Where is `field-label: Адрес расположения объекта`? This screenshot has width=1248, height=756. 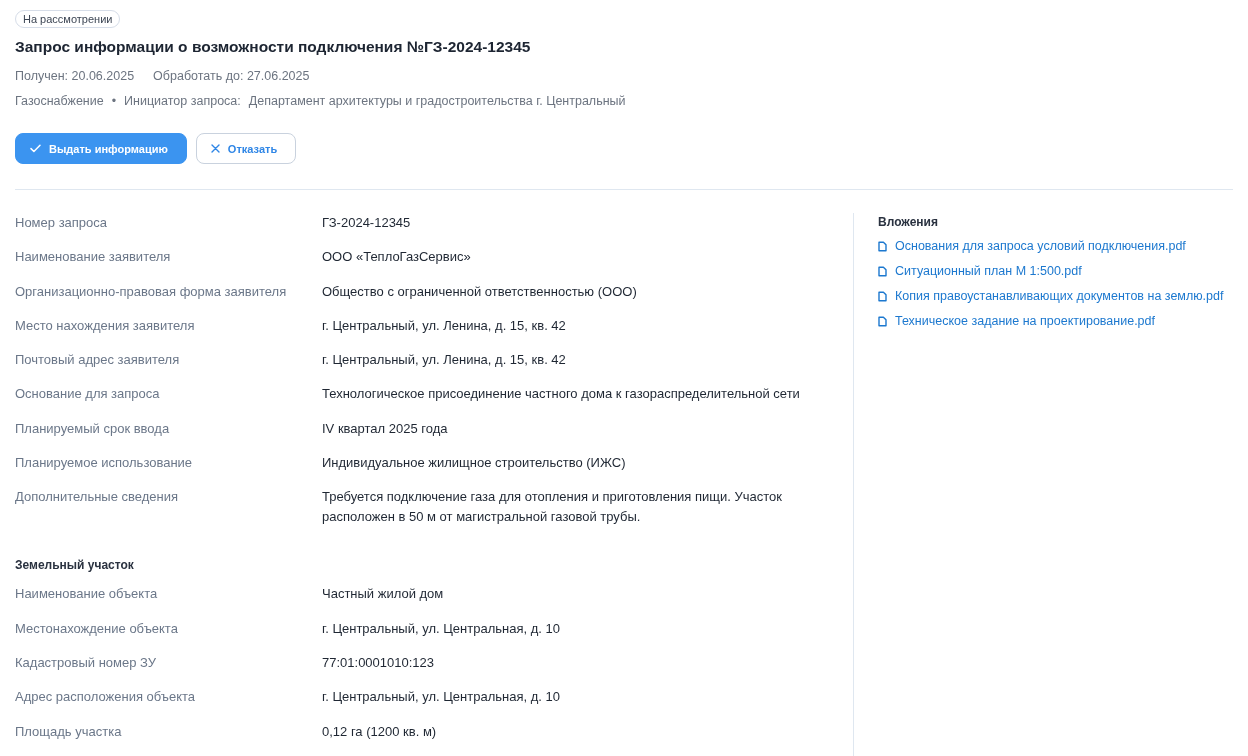
field-label: Адрес расположения объекта is located at coordinates (106, 697).